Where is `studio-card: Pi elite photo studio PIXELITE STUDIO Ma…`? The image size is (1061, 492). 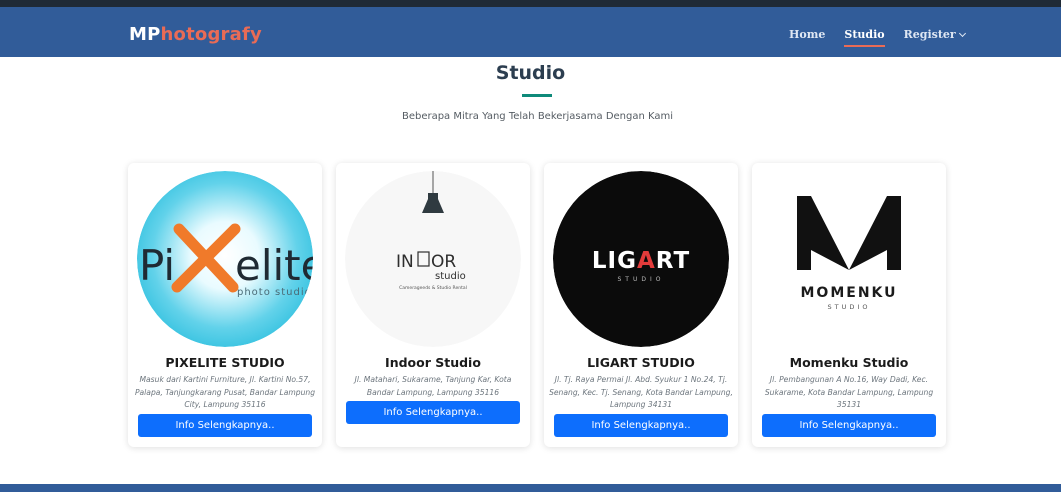
studio-card: Pi elite photo studio PIXELITE STUDIO Ma… is located at coordinates (225, 305).